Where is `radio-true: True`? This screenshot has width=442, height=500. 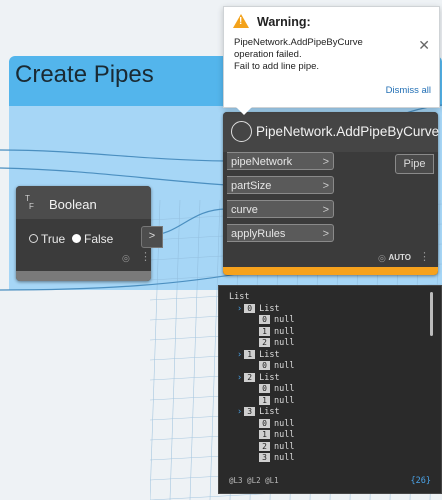
radio-true: True is located at coordinates (47, 239).